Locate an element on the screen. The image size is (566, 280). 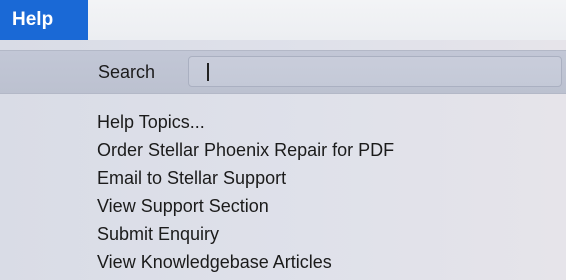
menu-item-submit-enquiry: Submit Enquiry is located at coordinates (283, 234).